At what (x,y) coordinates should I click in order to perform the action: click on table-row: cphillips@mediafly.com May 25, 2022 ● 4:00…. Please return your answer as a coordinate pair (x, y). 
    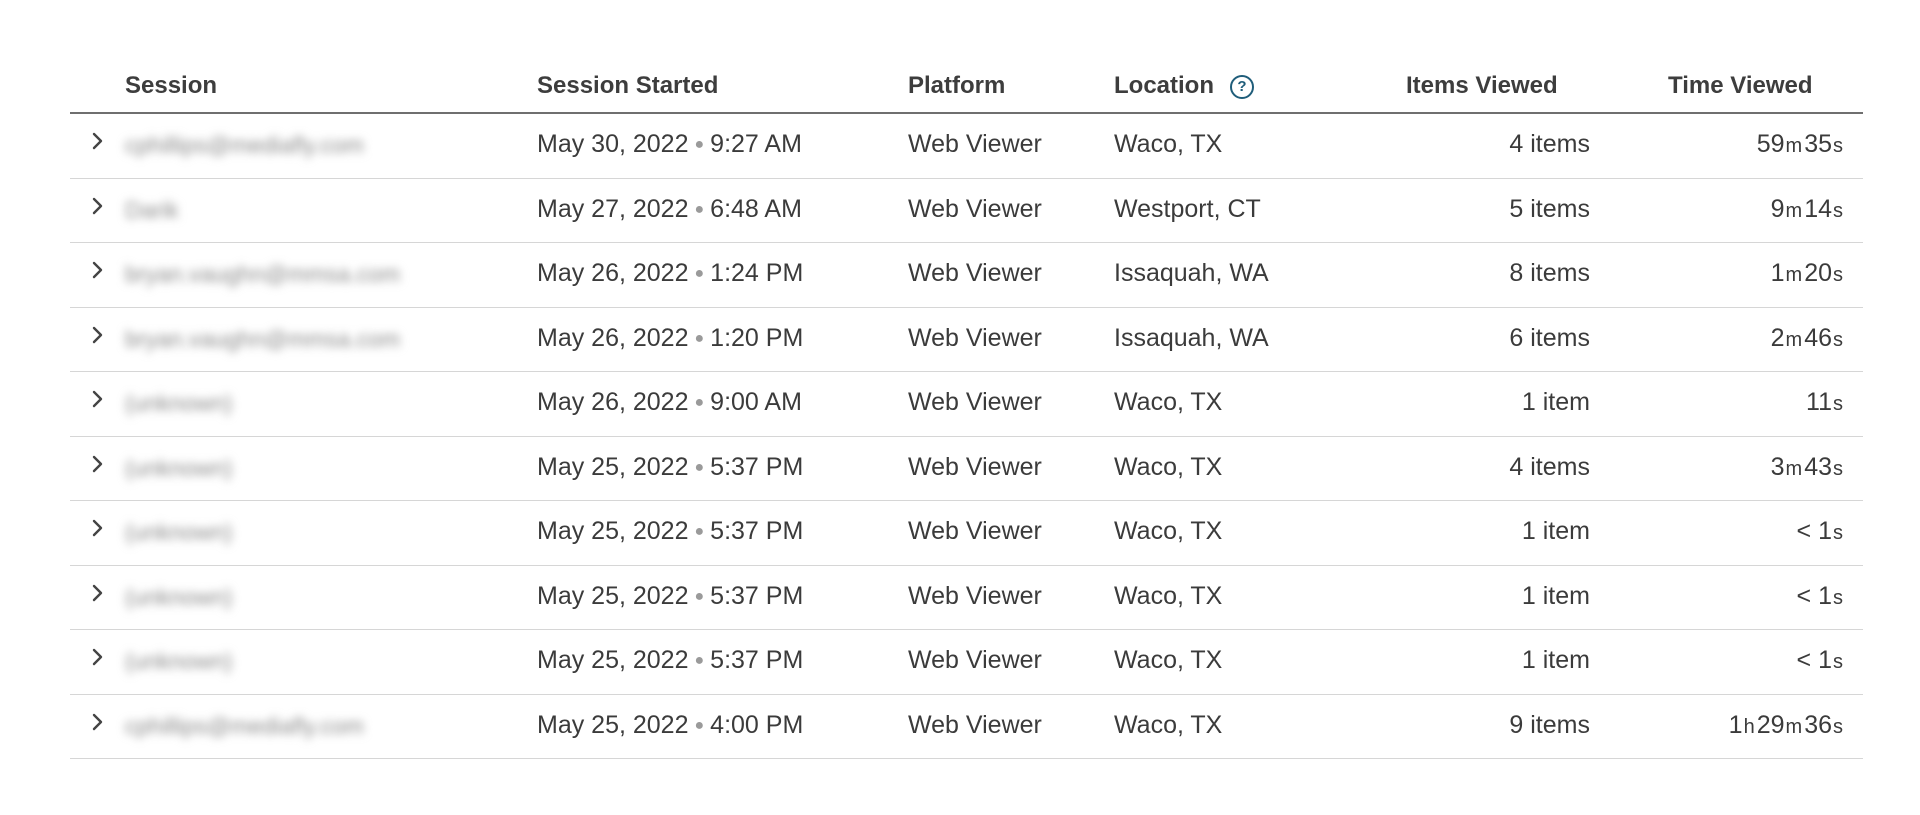
    Looking at the image, I should click on (966, 727).